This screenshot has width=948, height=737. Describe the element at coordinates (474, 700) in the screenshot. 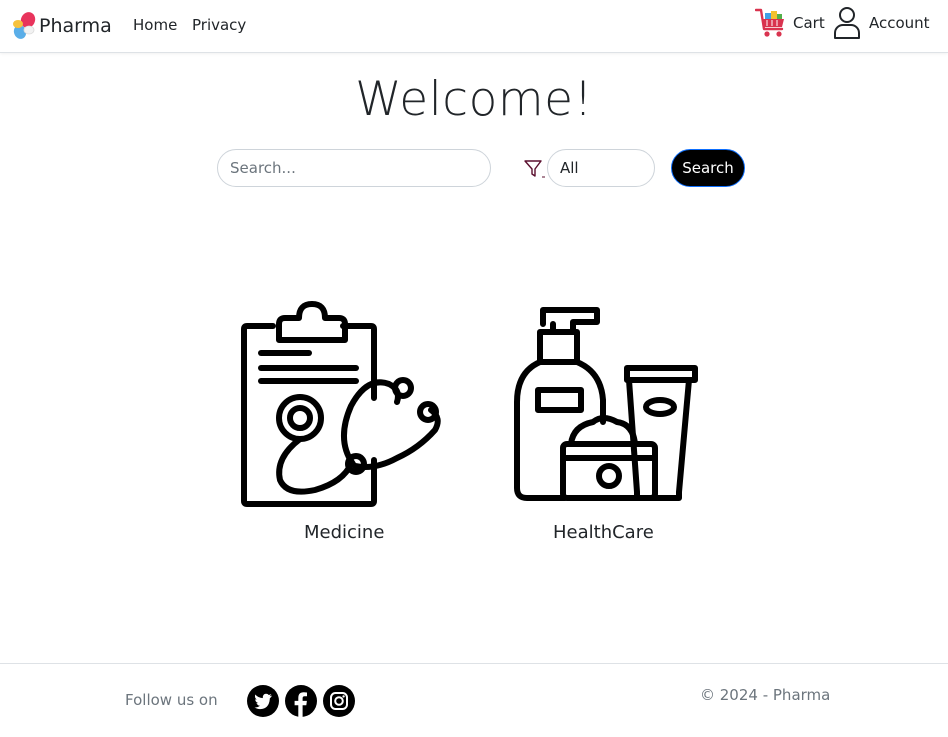

I see `footer: Follow us on © 2024 - Pharma` at that location.